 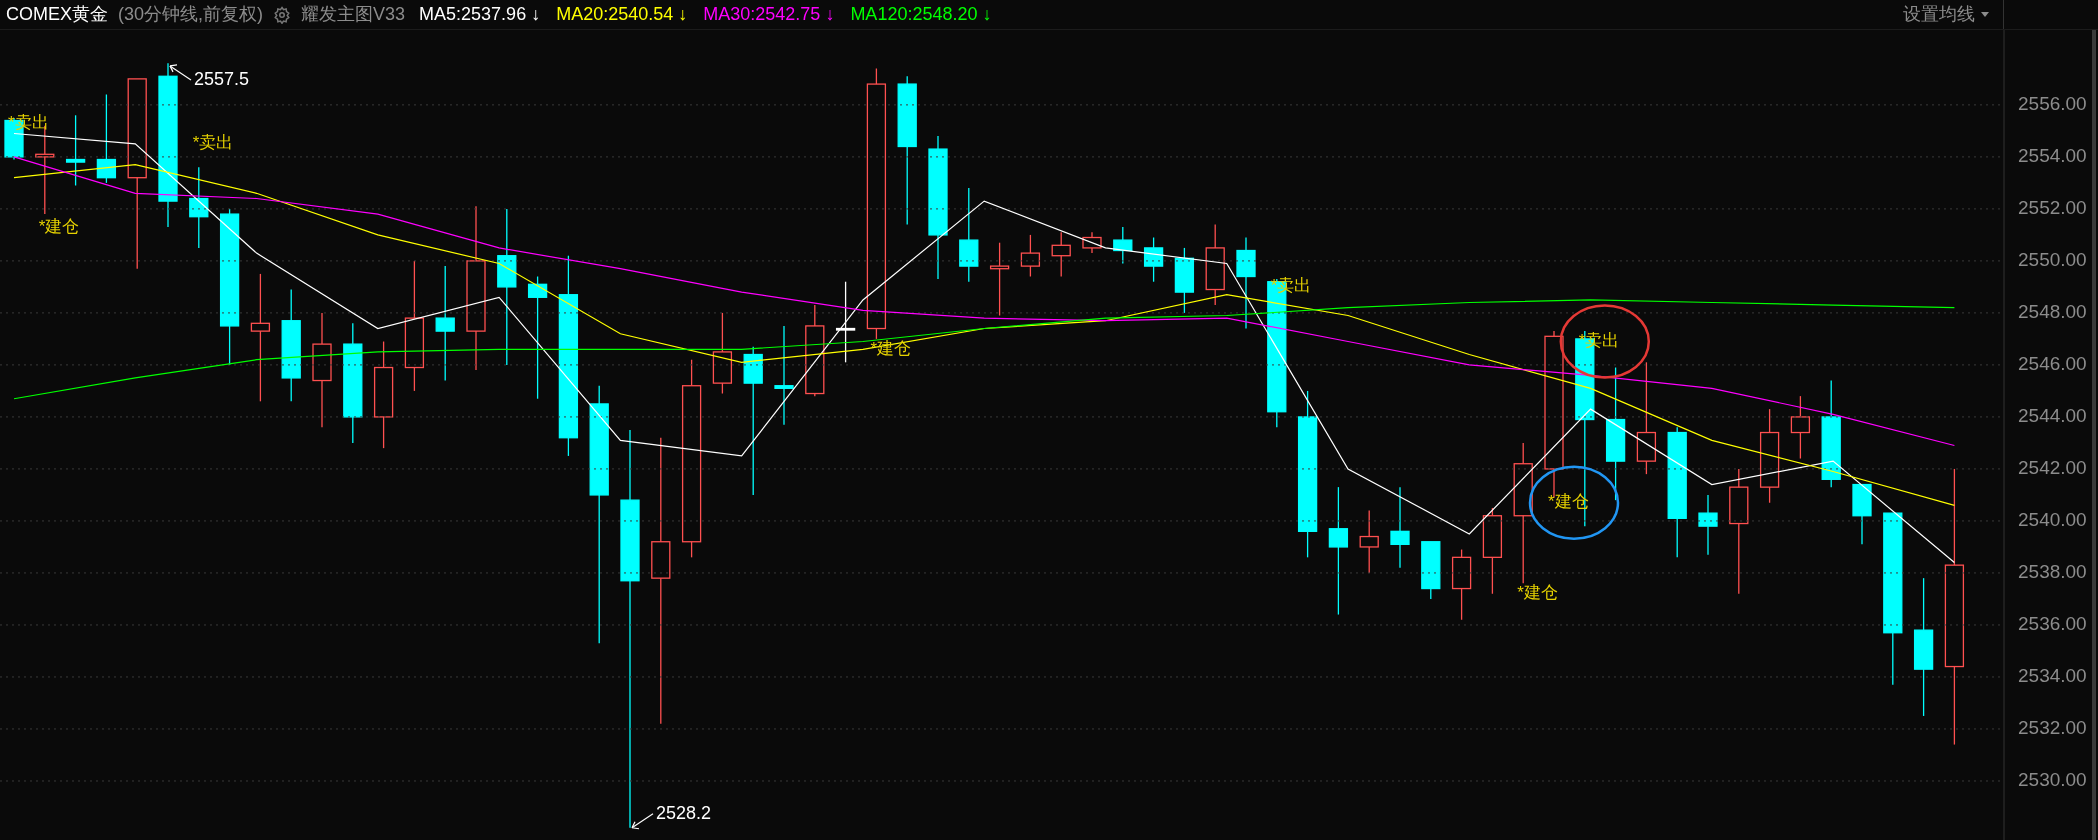 I want to click on axis-tick-label: 2544.00, so click(x=2052, y=415).